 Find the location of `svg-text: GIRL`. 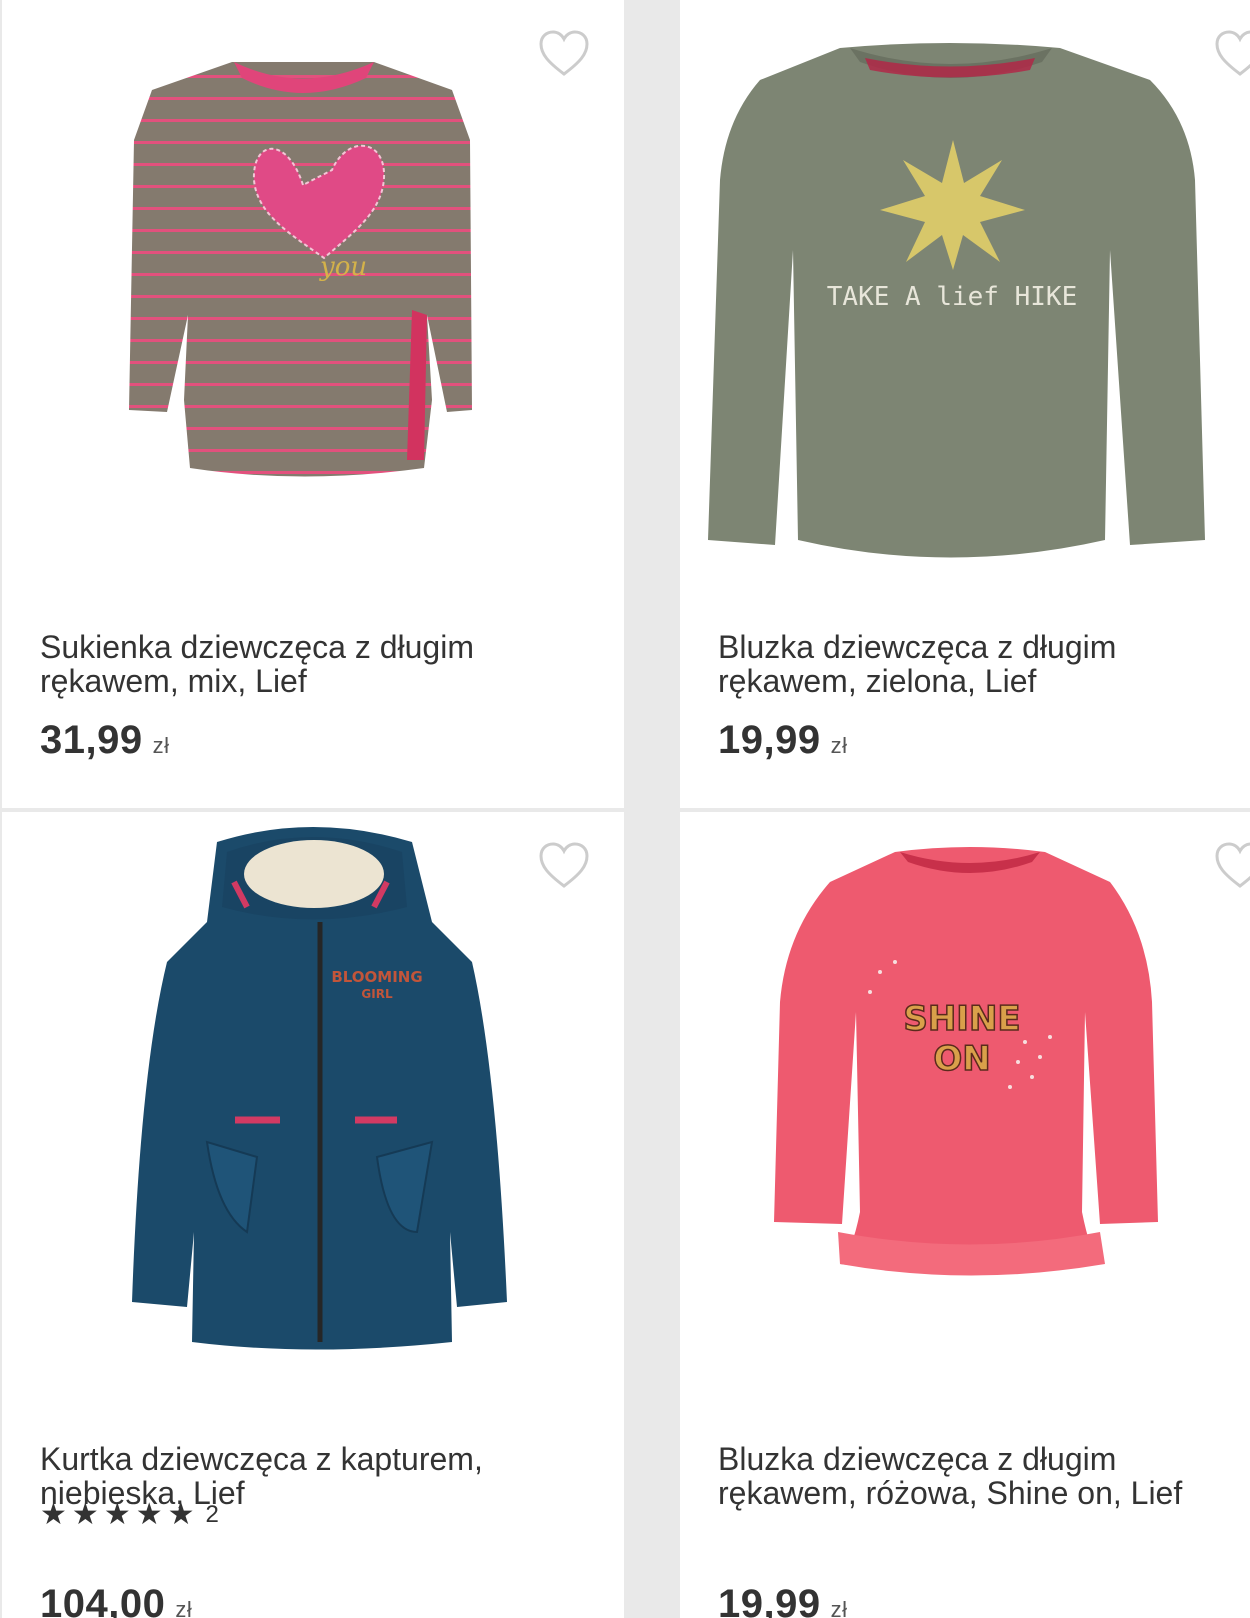

svg-text: GIRL is located at coordinates (377, 994).